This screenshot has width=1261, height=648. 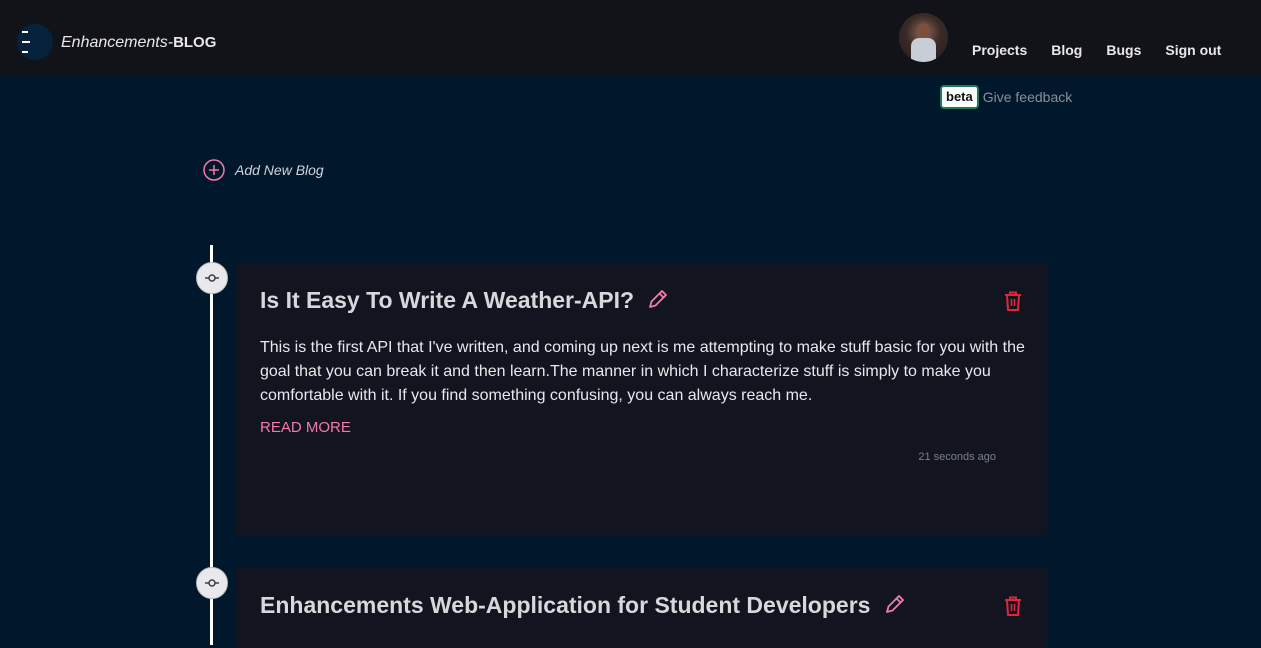 I want to click on brand-name-bold: BLOG, so click(x=195, y=42).